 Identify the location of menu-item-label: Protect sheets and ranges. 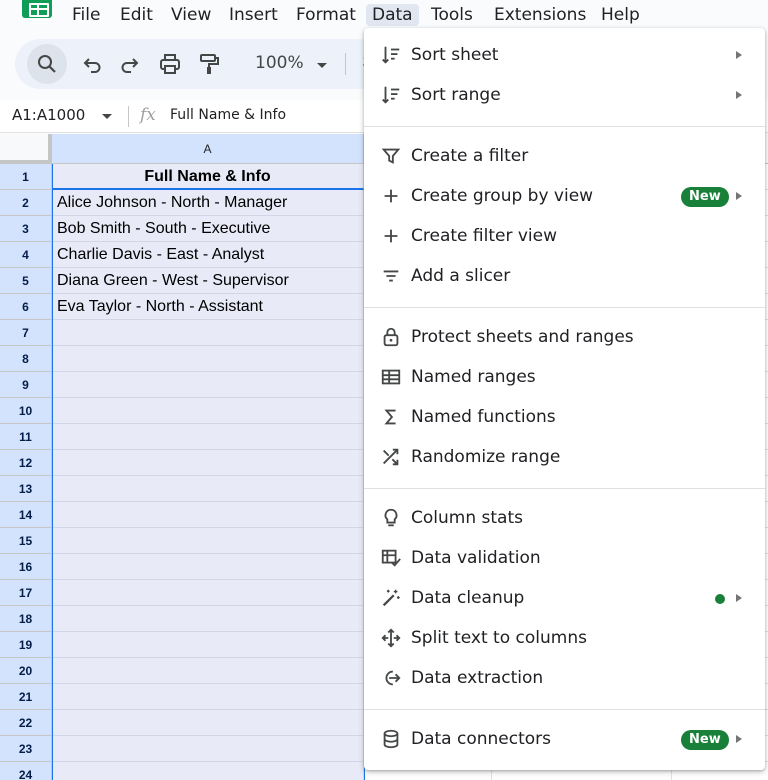
(522, 337).